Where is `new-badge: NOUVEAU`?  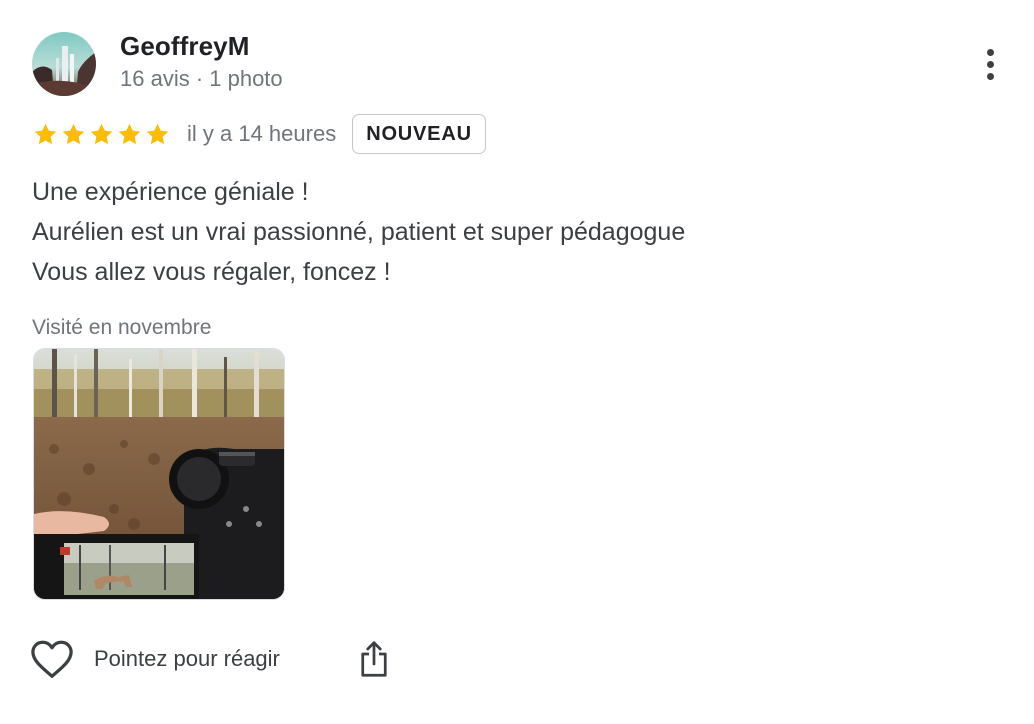 new-badge: NOUVEAU is located at coordinates (419, 134).